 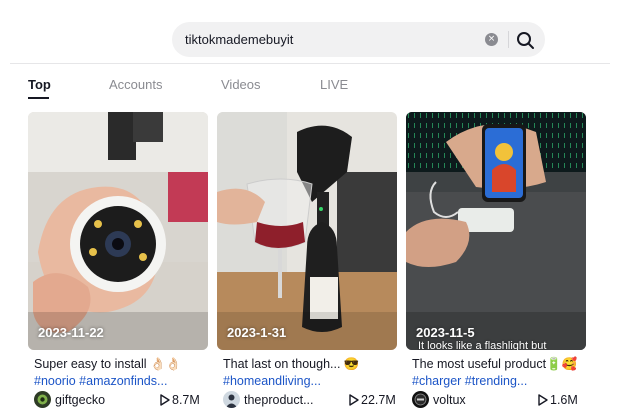 What do you see at coordinates (500, 400) in the screenshot?
I see `author-row: voltux 1.6M` at bounding box center [500, 400].